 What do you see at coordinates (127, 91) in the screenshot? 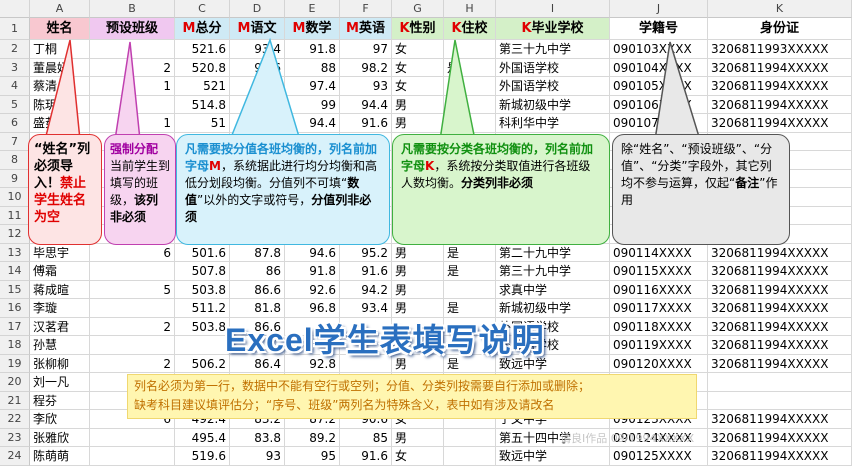
I see `pointer-b` at bounding box center [127, 91].